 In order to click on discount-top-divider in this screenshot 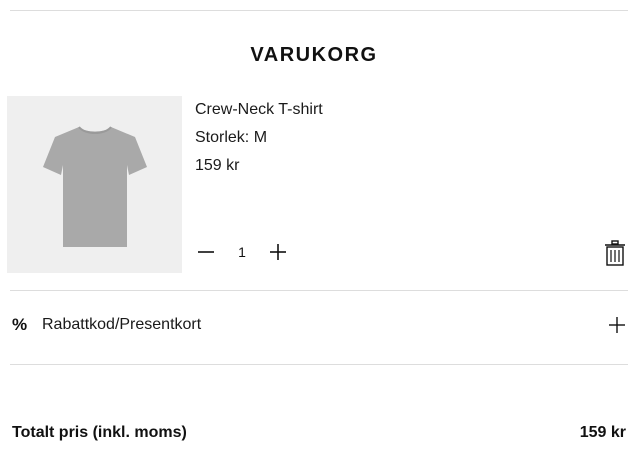, I will do `click(319, 290)`.